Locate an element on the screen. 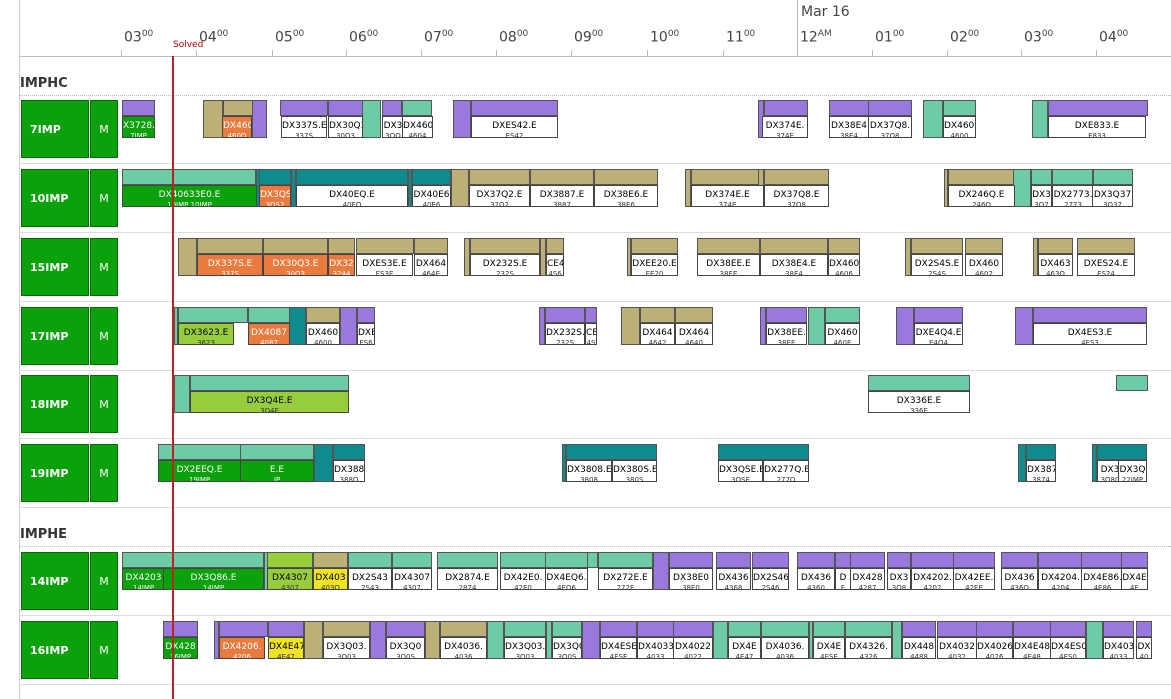 Image resolution: width=1171 pixels, height=699 pixels. task-block: DX4ES0 4ES0 is located at coordinates (1068, 648).